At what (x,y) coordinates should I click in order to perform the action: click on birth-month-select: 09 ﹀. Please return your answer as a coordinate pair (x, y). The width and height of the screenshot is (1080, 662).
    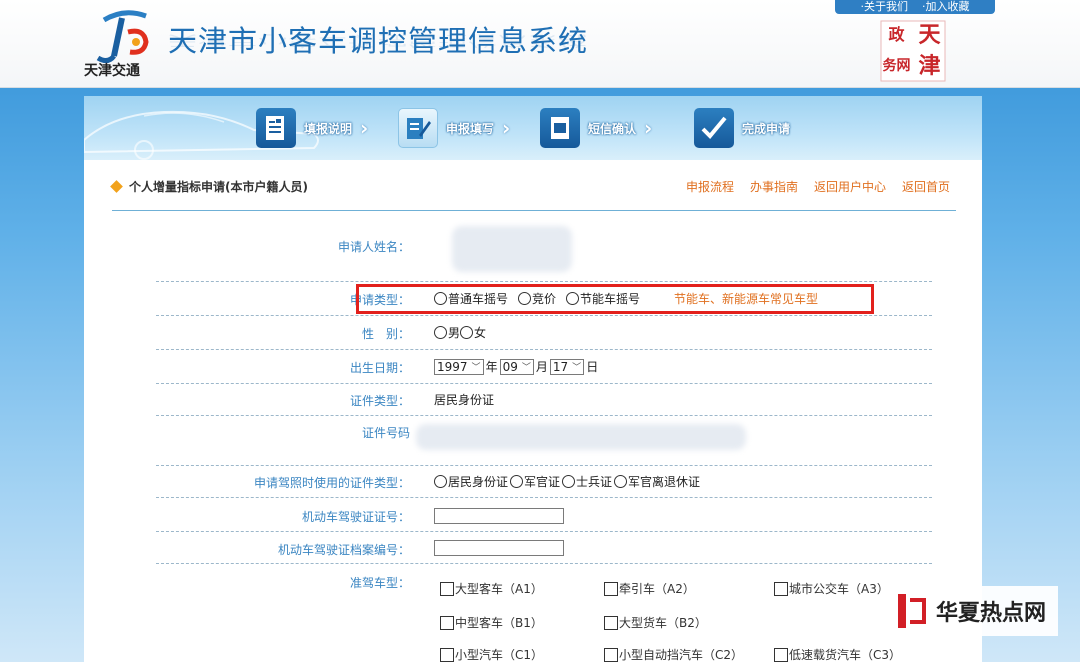
    Looking at the image, I should click on (516, 366).